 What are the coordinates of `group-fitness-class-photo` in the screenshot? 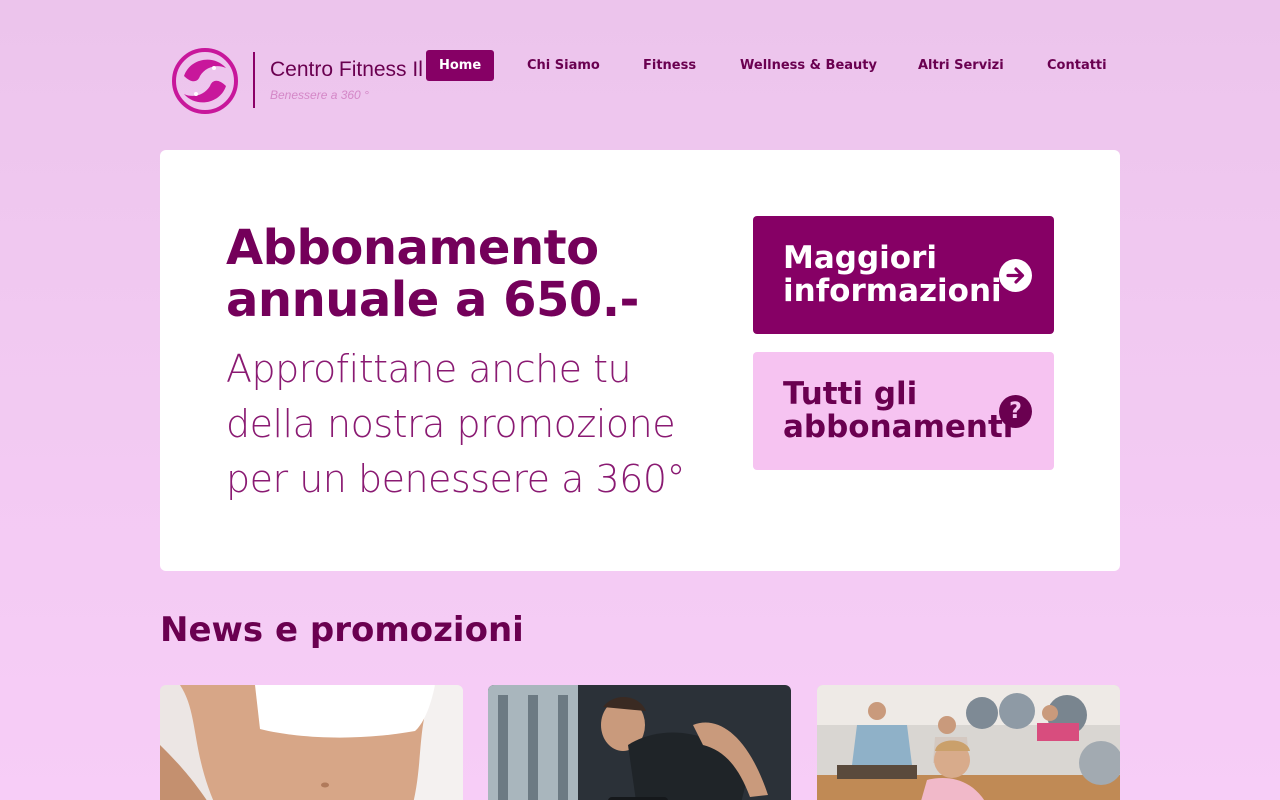 It's located at (968, 742).